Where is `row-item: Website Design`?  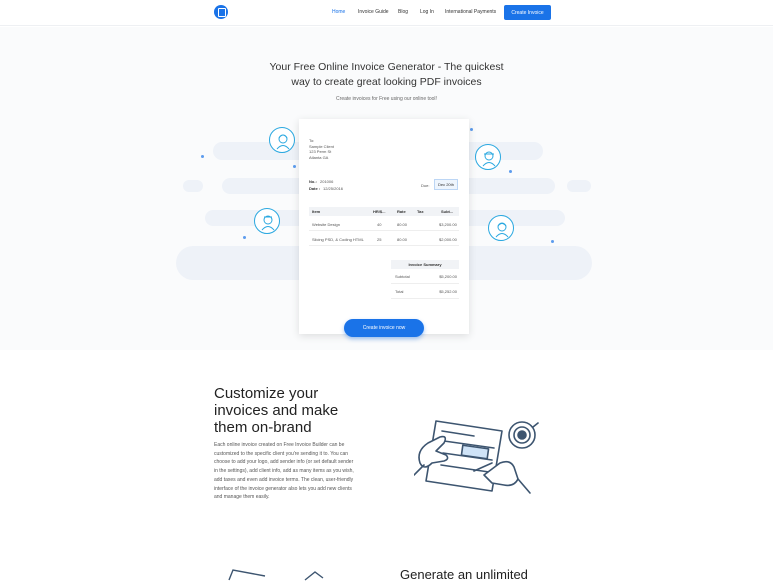 row-item: Website Design is located at coordinates (326, 224).